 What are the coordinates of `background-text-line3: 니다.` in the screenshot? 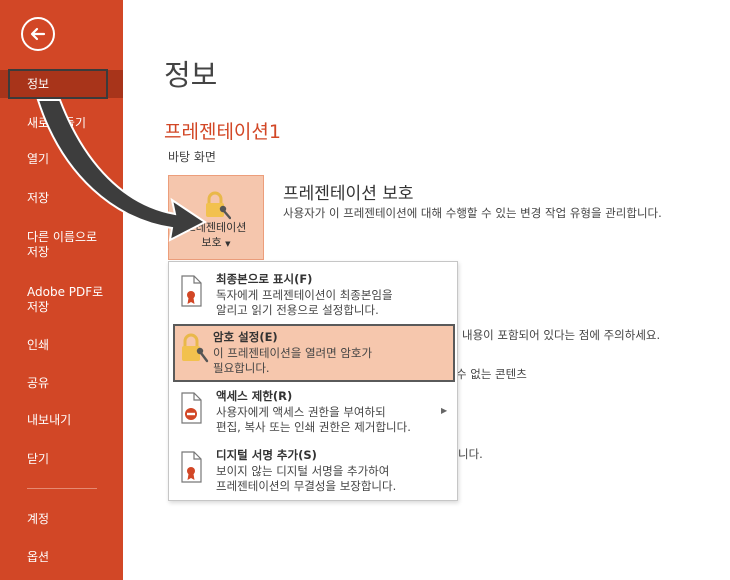 It's located at (470, 454).